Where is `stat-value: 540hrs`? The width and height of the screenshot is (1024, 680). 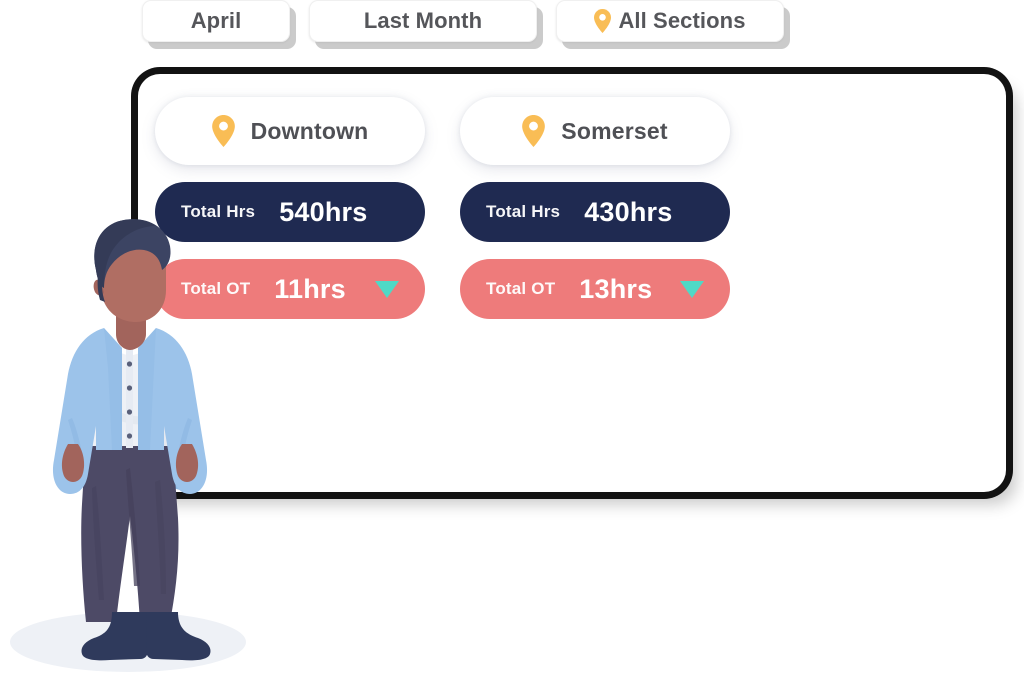 stat-value: 540hrs is located at coordinates (323, 211).